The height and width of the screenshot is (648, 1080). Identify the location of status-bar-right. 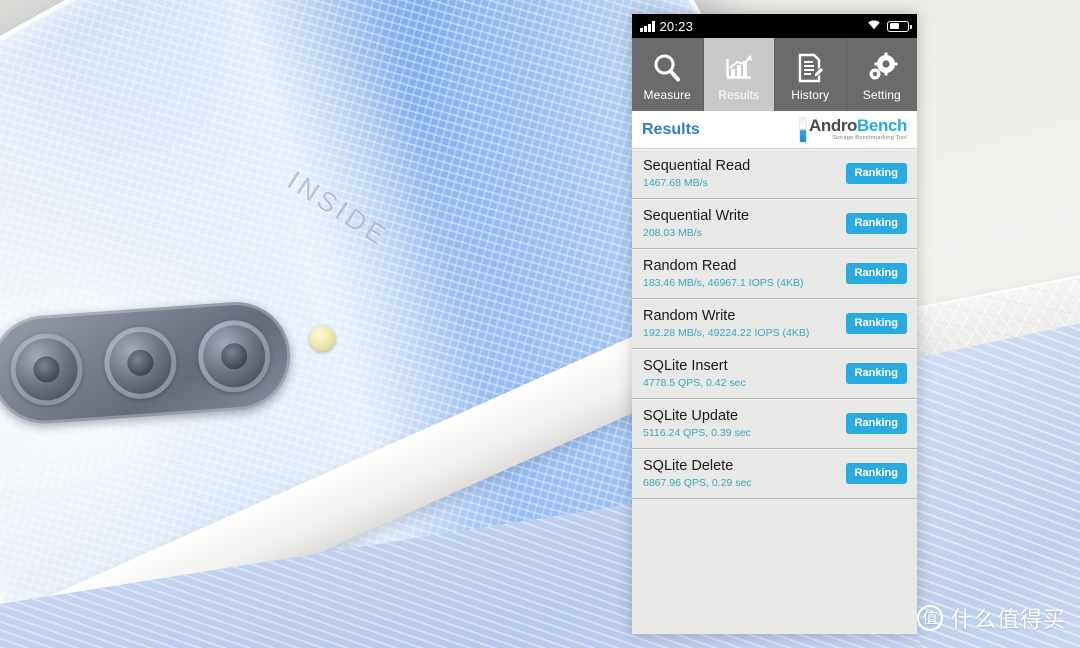
(889, 26).